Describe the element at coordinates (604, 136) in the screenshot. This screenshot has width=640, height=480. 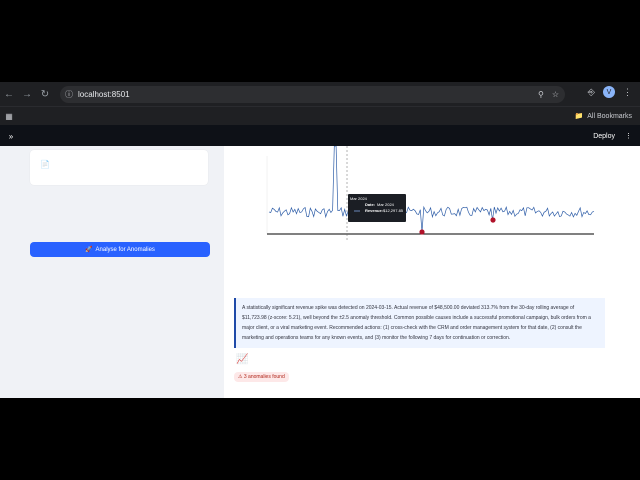
I see `deploy-button: Deploy` at that location.